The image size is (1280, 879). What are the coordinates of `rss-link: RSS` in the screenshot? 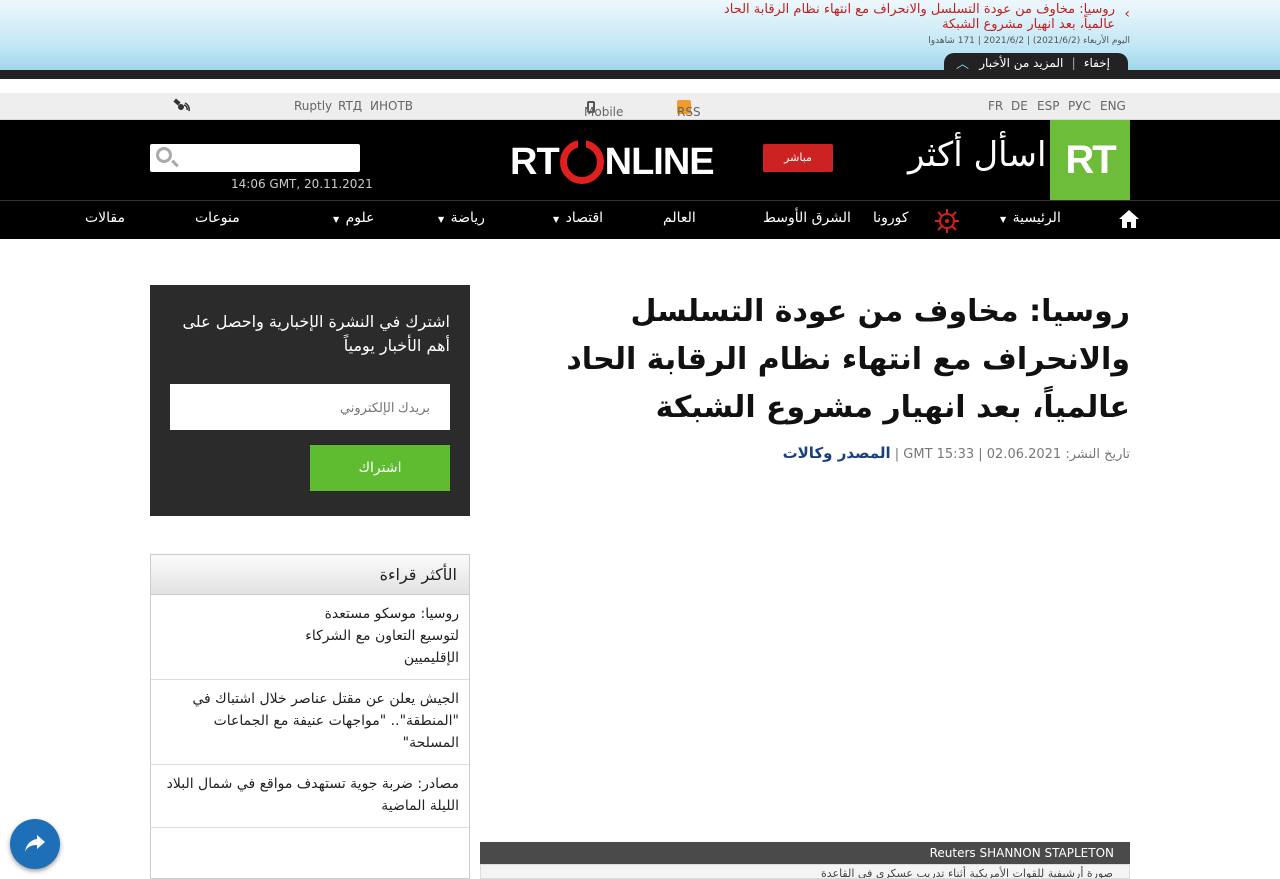 It's located at (689, 109).